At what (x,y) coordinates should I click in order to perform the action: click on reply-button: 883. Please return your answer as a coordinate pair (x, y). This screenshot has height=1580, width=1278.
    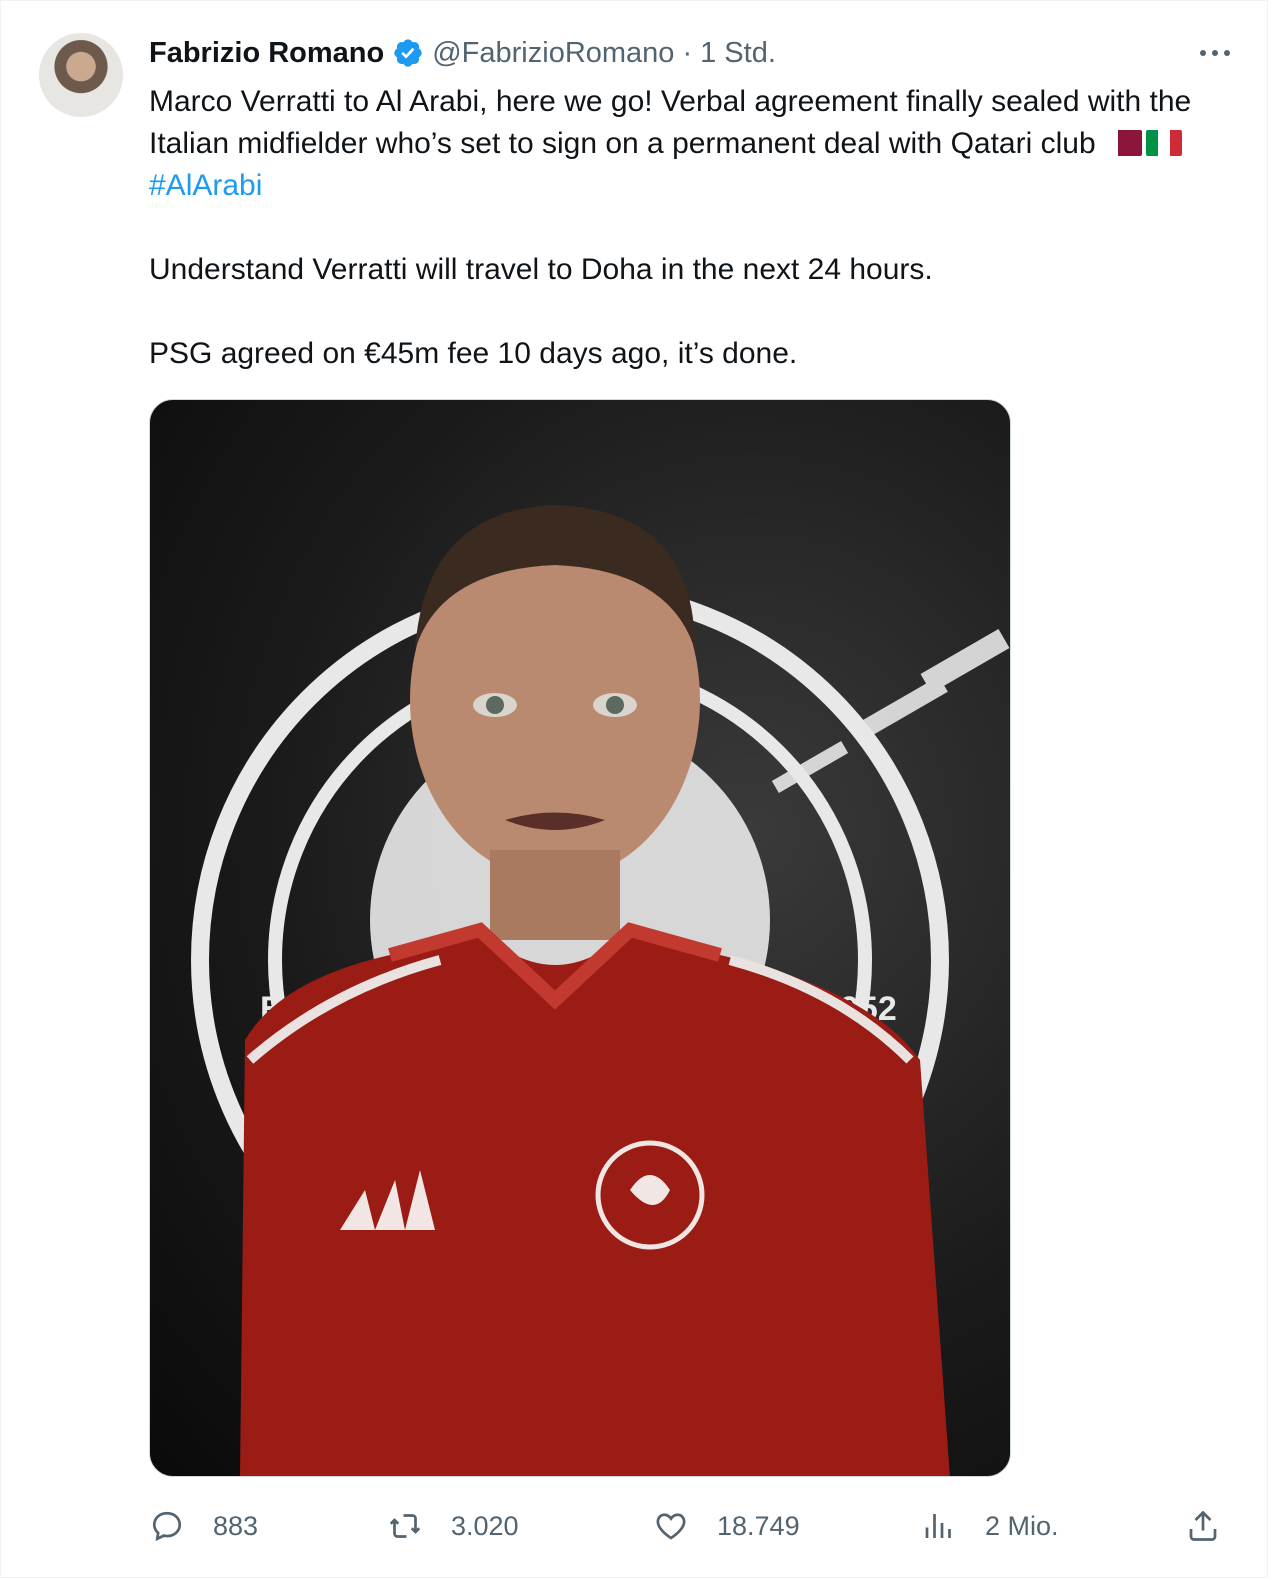
    Looking at the image, I should click on (203, 1526).